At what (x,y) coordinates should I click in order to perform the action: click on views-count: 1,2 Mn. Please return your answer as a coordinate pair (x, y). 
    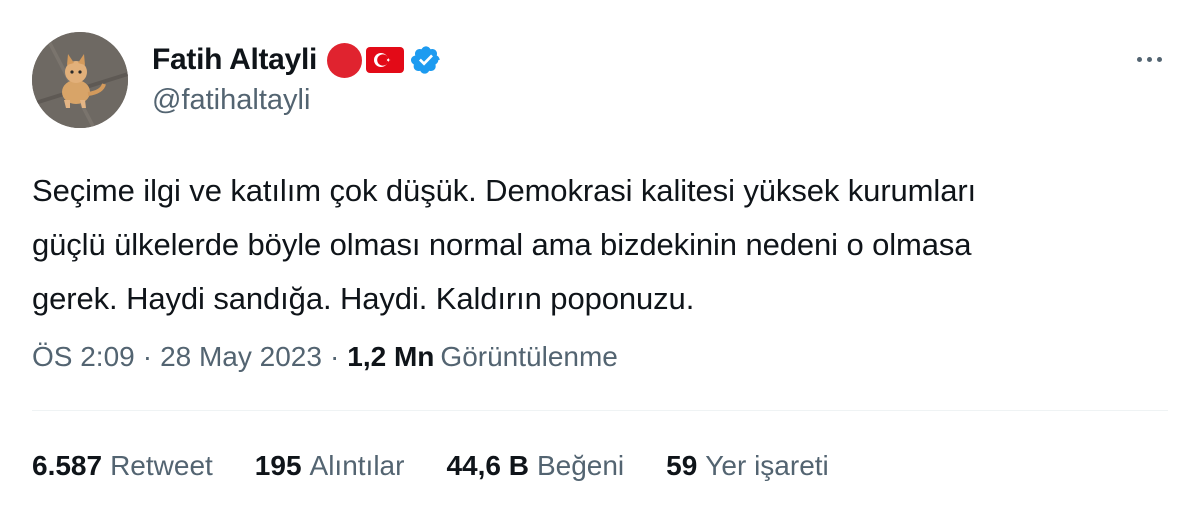
    Looking at the image, I should click on (390, 357).